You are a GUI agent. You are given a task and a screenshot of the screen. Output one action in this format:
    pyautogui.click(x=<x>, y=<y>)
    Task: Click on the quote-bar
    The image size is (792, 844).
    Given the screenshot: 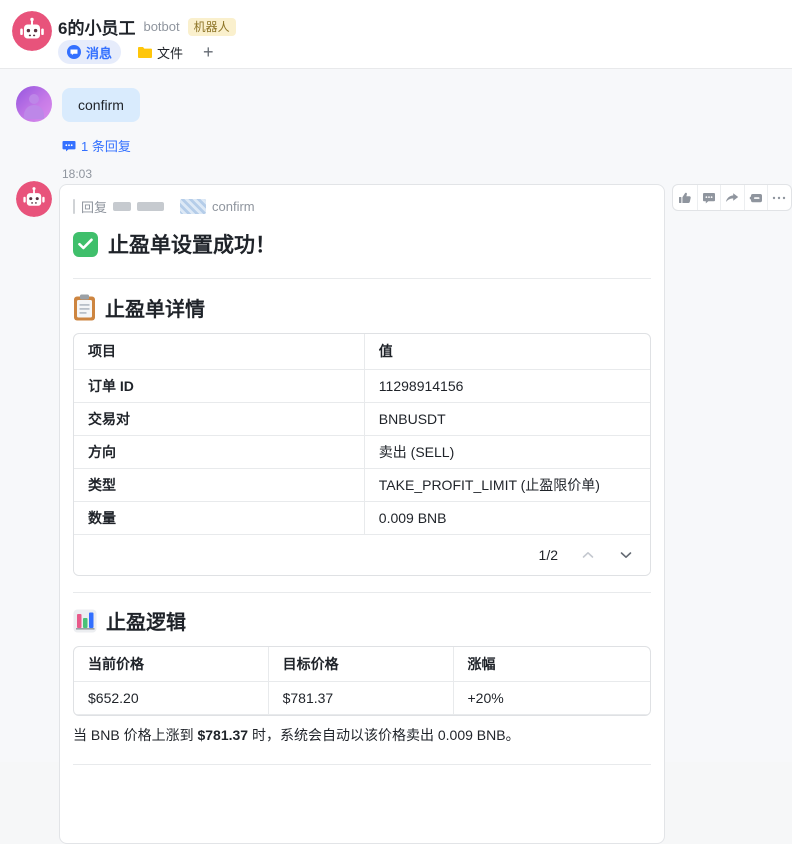 What is the action you would take?
    pyautogui.click(x=74, y=206)
    